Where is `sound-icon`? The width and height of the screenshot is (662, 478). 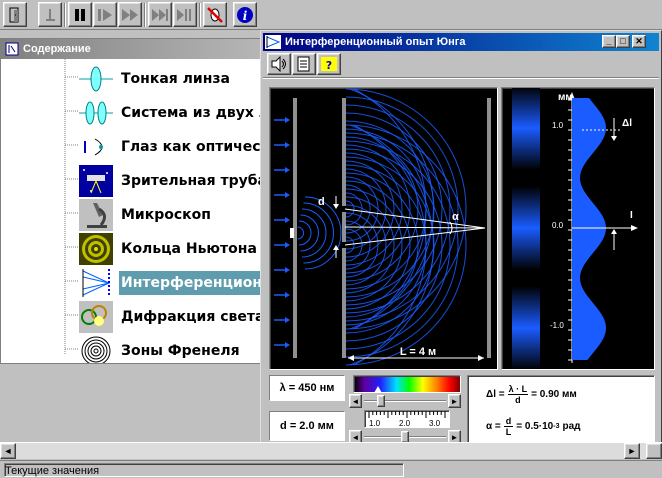
sound-icon is located at coordinates (278, 64).